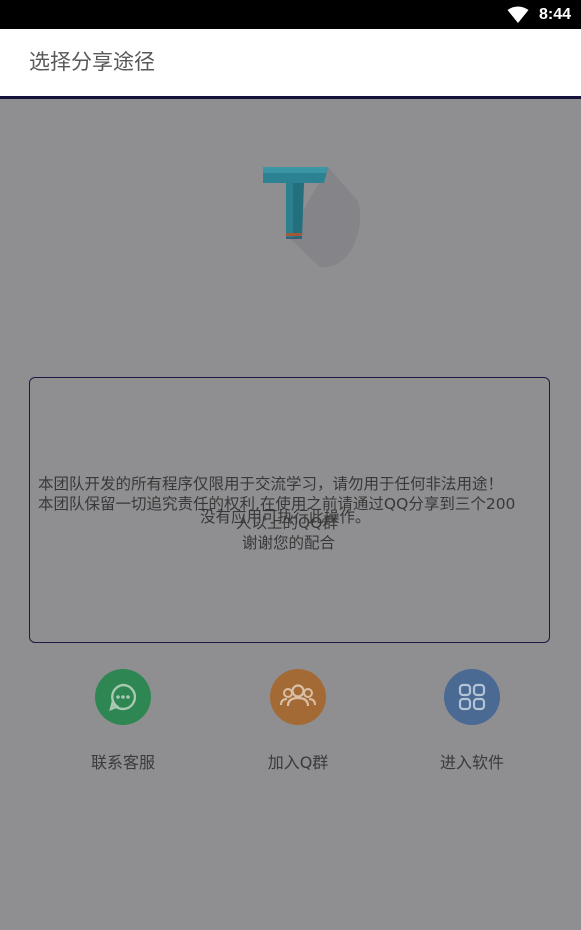 This screenshot has width=581, height=930. What do you see at coordinates (290, 64) in the screenshot?
I see `app-bar: 选择分享途径` at bounding box center [290, 64].